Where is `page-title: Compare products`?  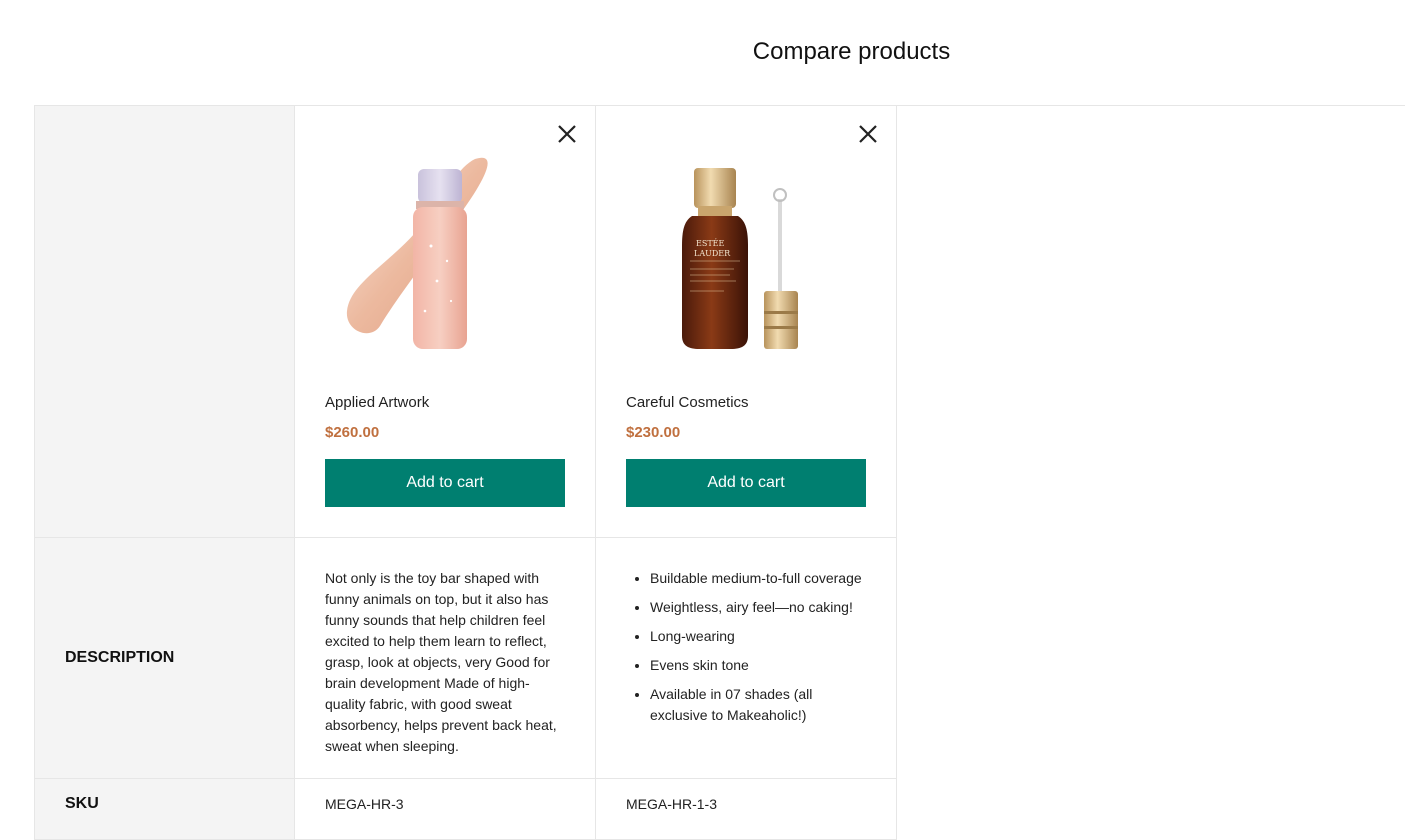
page-title: Compare products is located at coordinates (851, 51).